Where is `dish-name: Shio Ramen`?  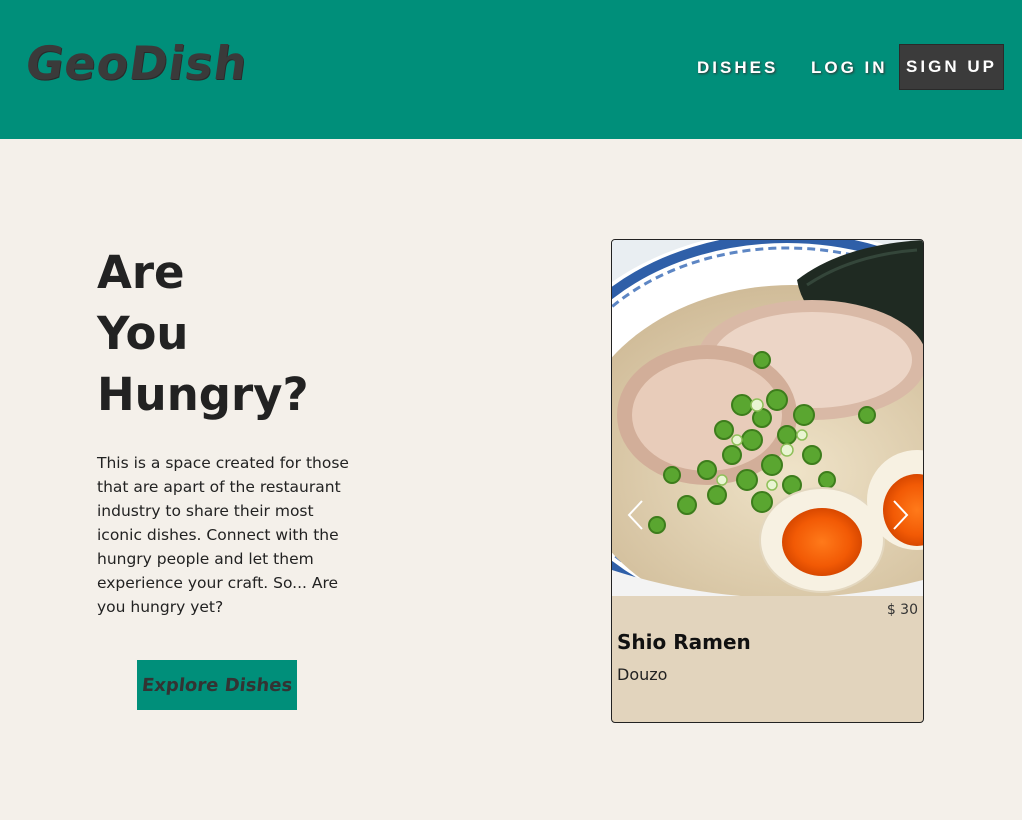
dish-name: Shio Ramen is located at coordinates (684, 642).